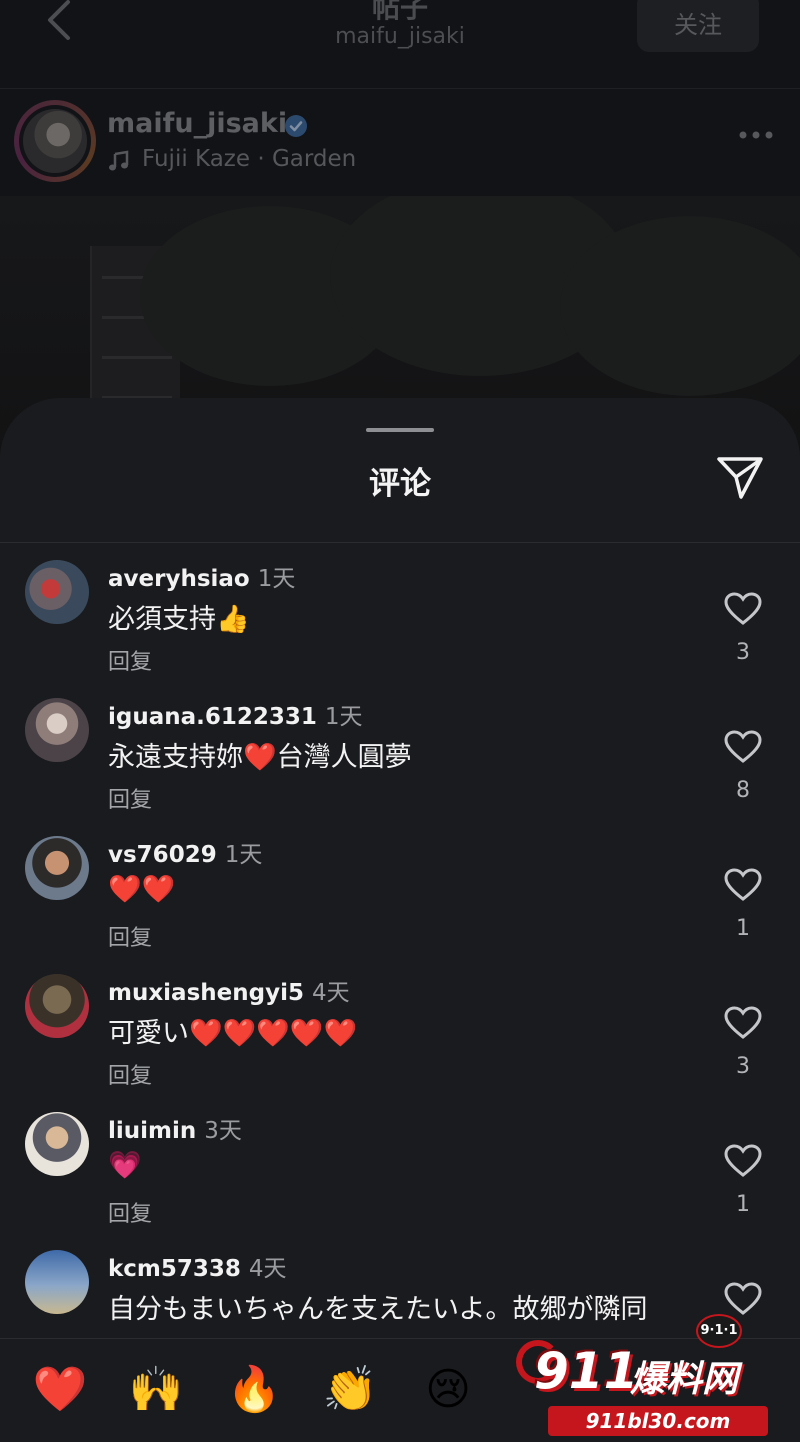 This screenshot has width=800, height=1442. Describe the element at coordinates (179, 619) in the screenshot. I see `comment-text: 必須支持👍` at that location.